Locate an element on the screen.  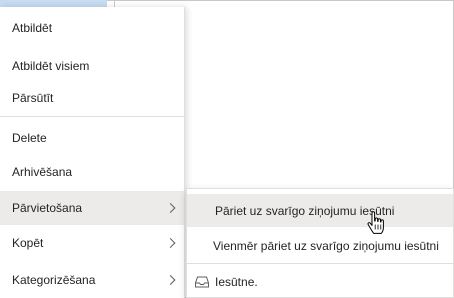
submenu-item-inbox: Iesūtne. is located at coordinates (320, 282).